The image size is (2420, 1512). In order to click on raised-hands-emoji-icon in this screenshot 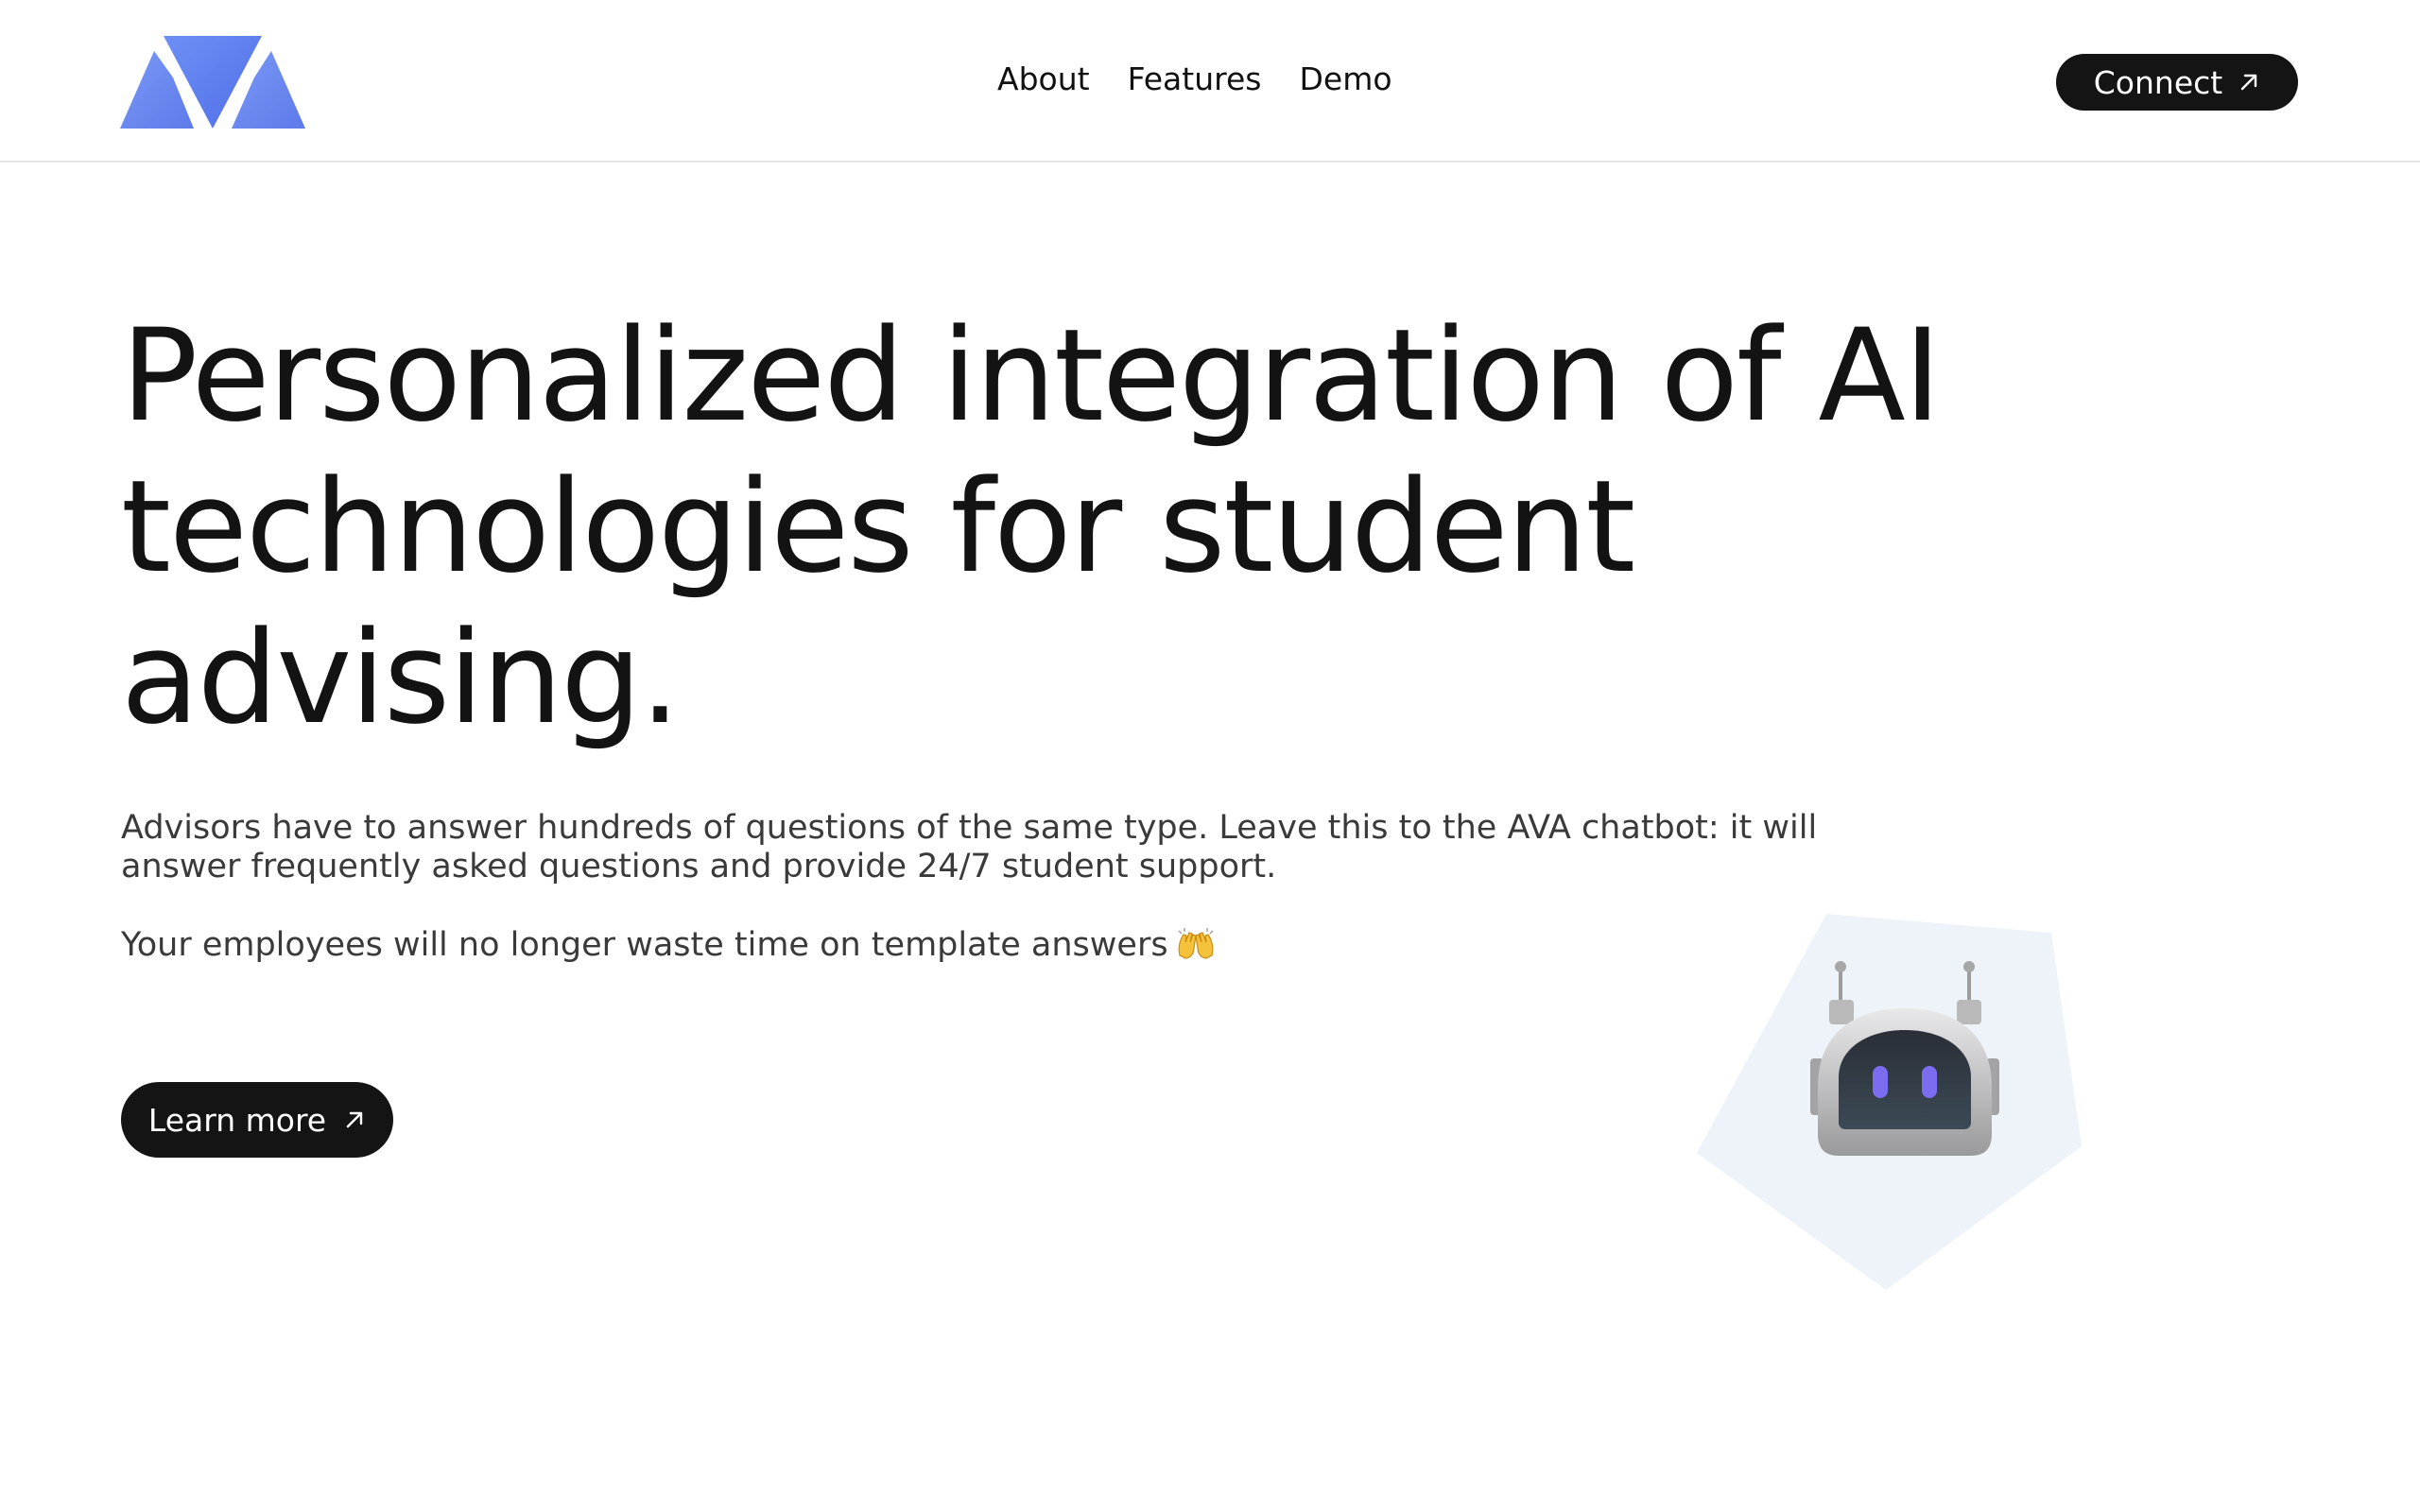, I will do `click(1196, 943)`.